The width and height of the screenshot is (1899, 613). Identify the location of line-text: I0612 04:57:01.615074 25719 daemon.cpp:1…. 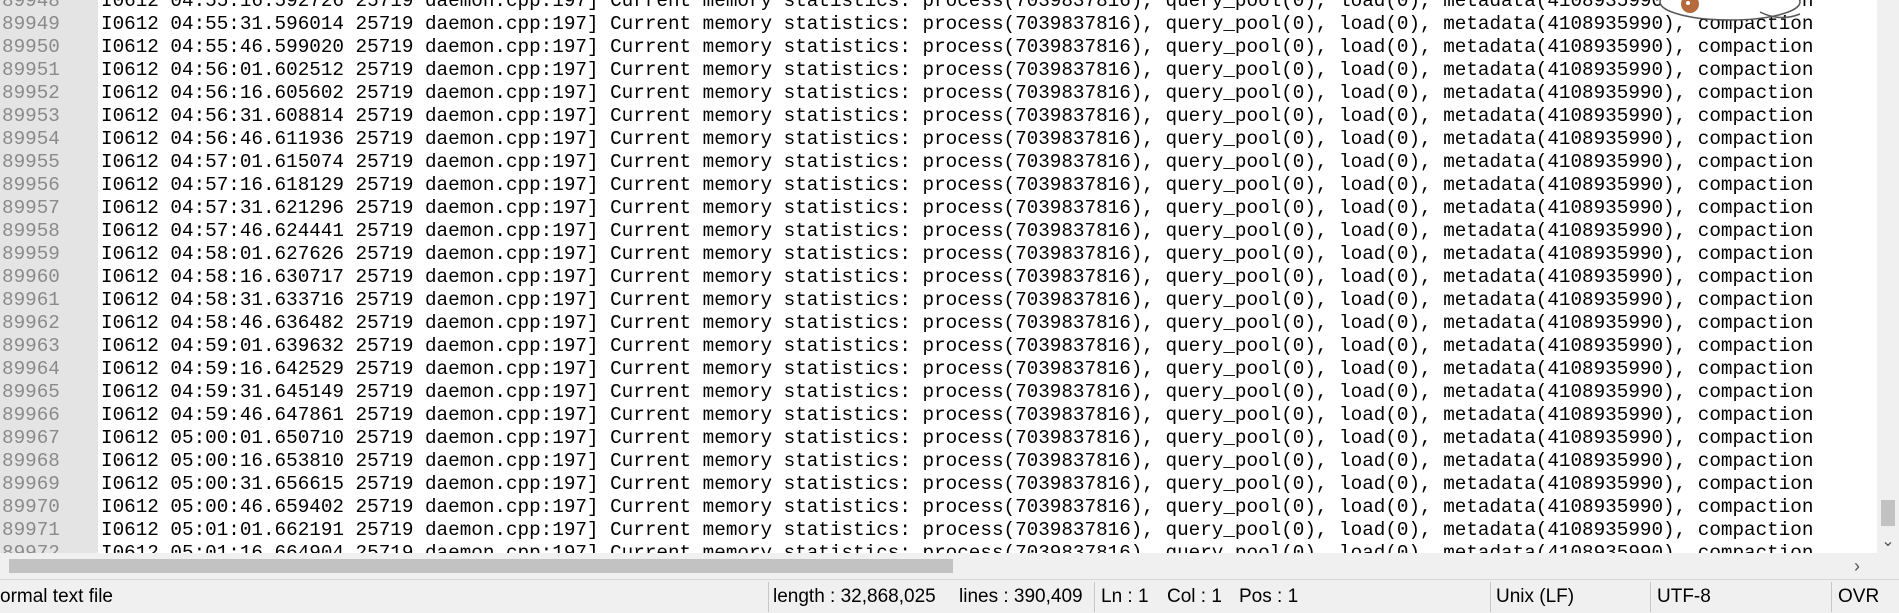
(955, 162).